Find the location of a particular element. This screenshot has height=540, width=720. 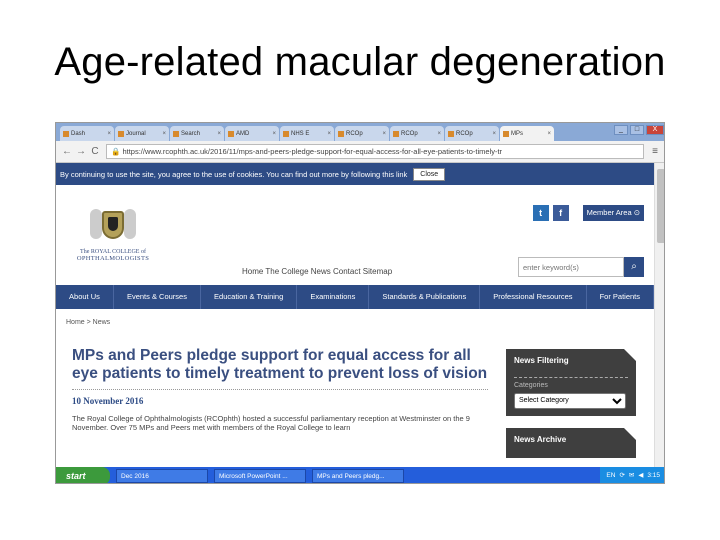

divider is located at coordinates (280, 389).